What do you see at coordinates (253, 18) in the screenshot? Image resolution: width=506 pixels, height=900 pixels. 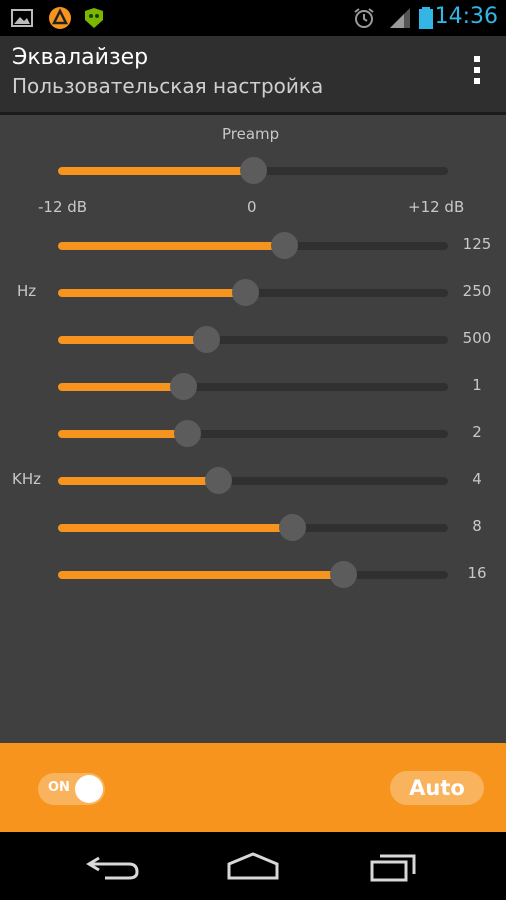 I see `status-bar: 14:36` at bounding box center [253, 18].